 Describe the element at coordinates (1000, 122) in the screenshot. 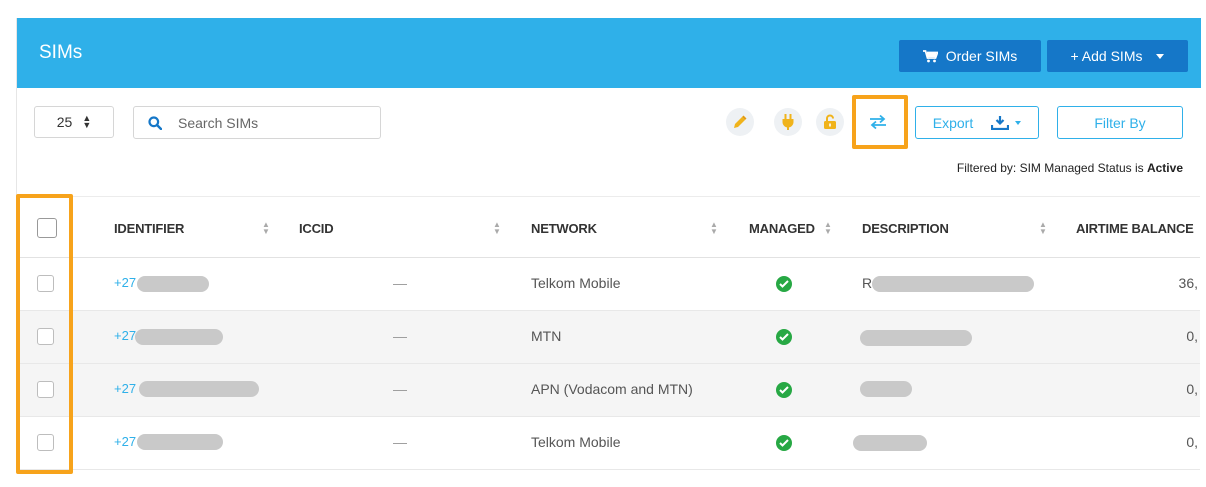

I see `download-icon` at that location.